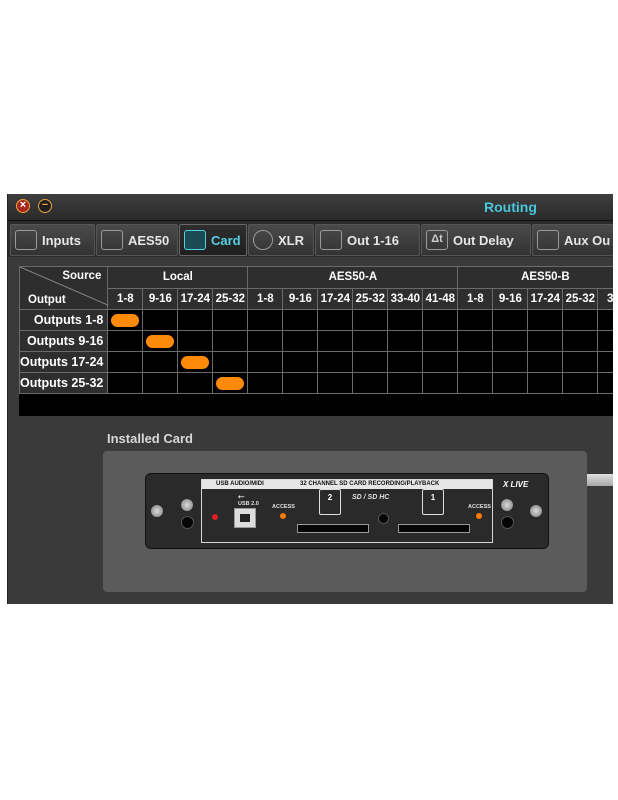 This screenshot has width=618, height=800. Describe the element at coordinates (178, 277) in the screenshot. I see `group-header: Local` at that location.